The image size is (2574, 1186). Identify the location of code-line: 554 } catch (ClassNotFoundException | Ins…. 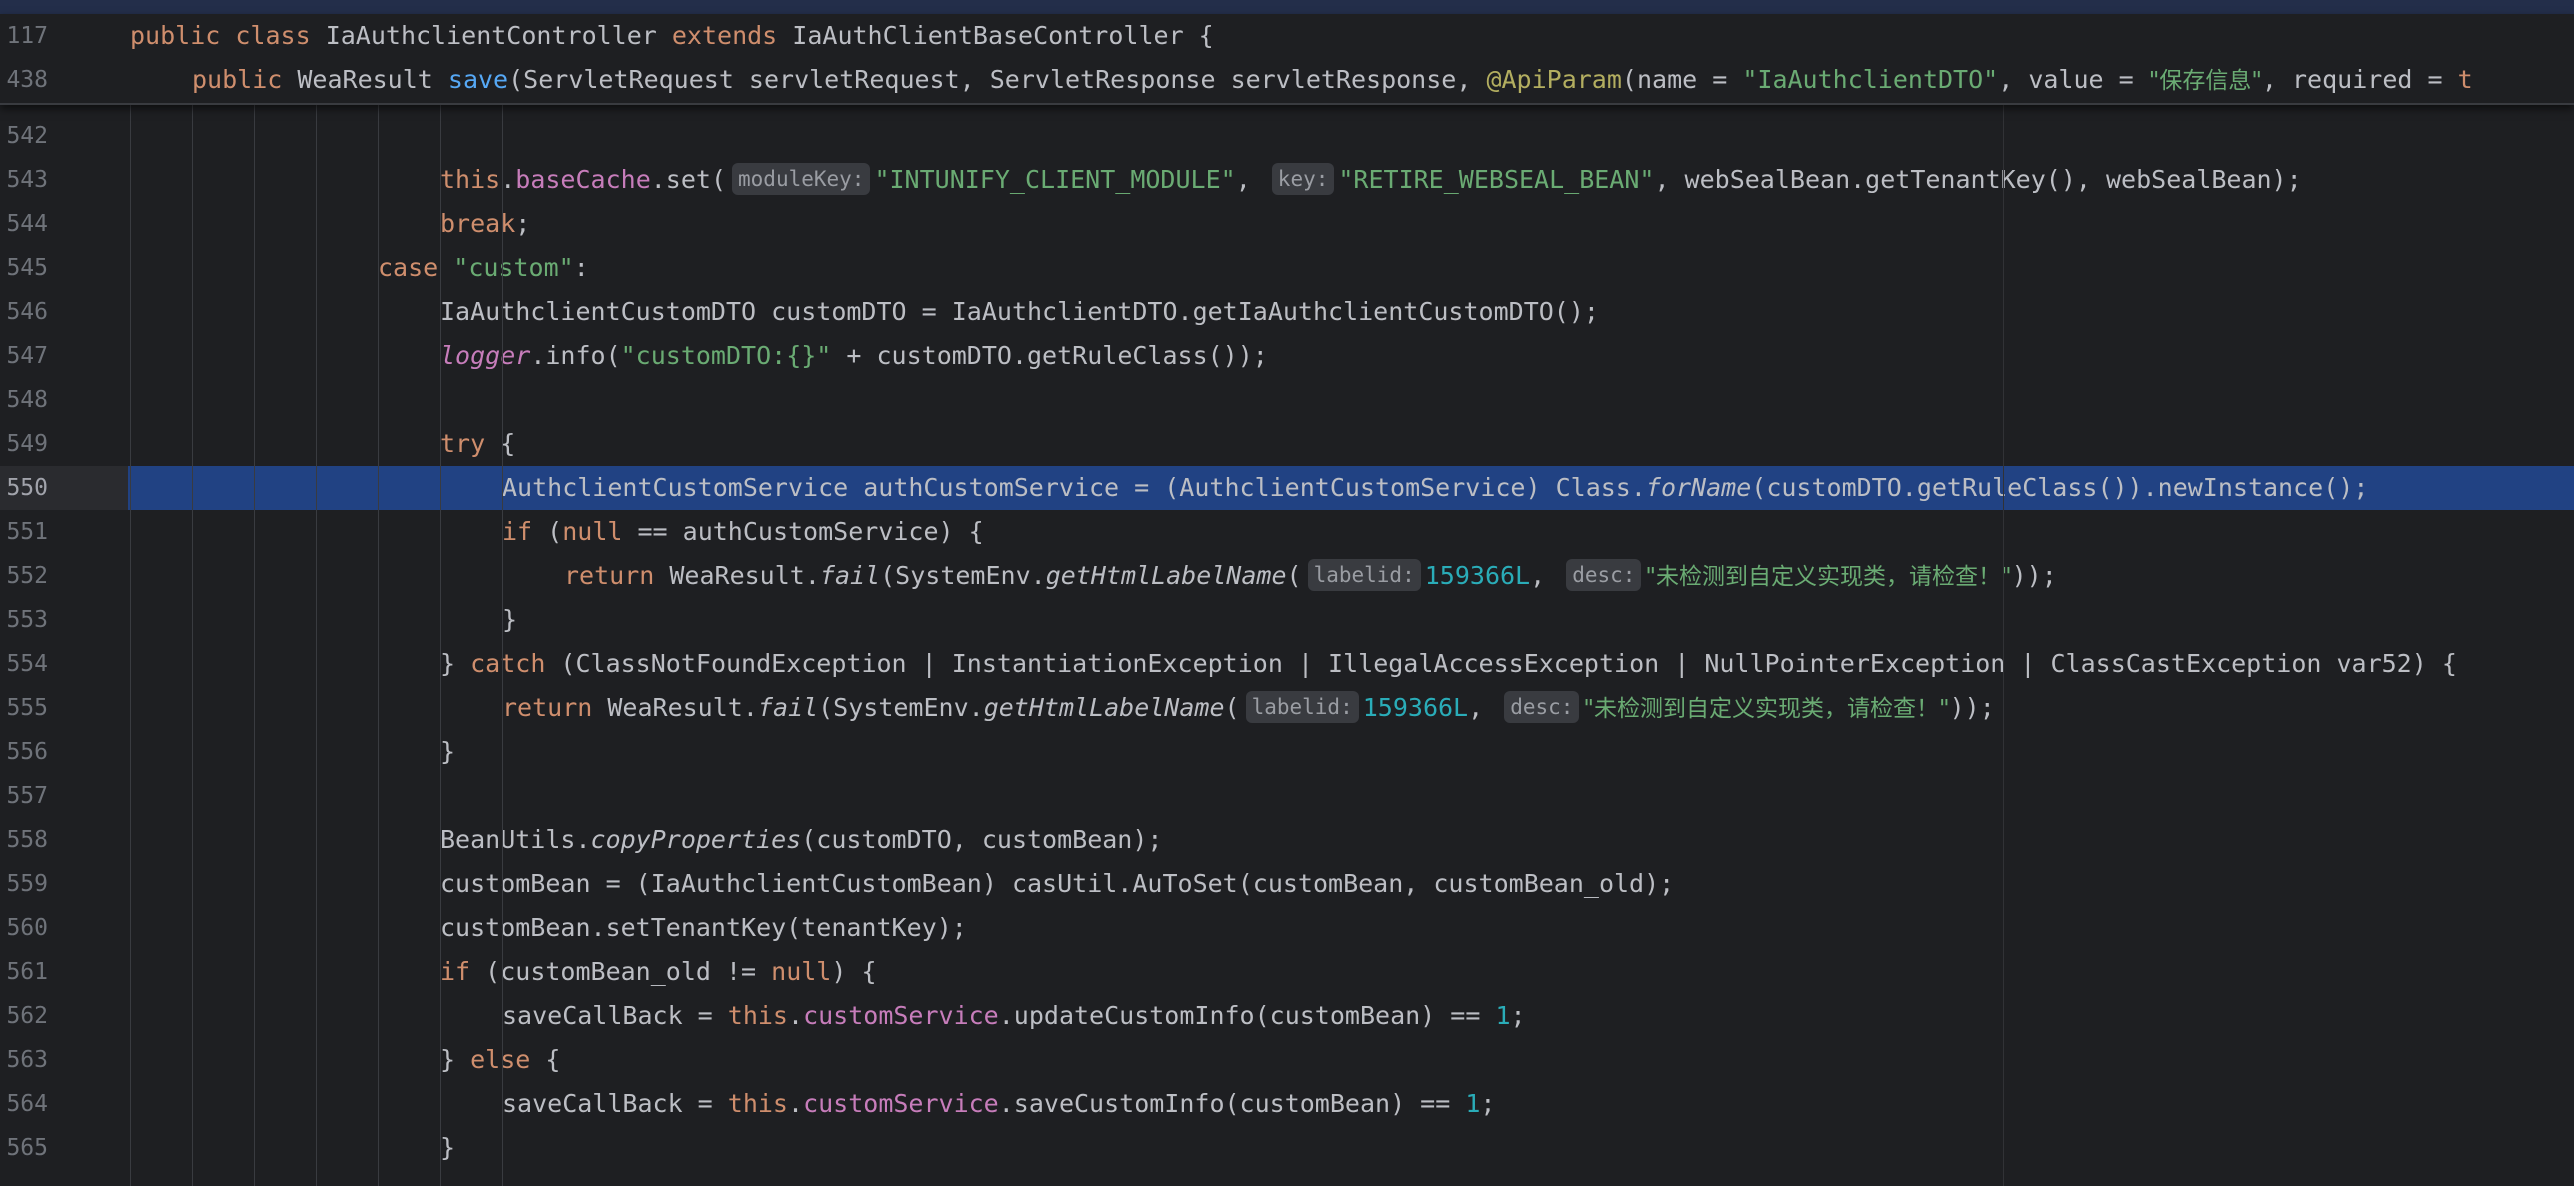
(1287, 664).